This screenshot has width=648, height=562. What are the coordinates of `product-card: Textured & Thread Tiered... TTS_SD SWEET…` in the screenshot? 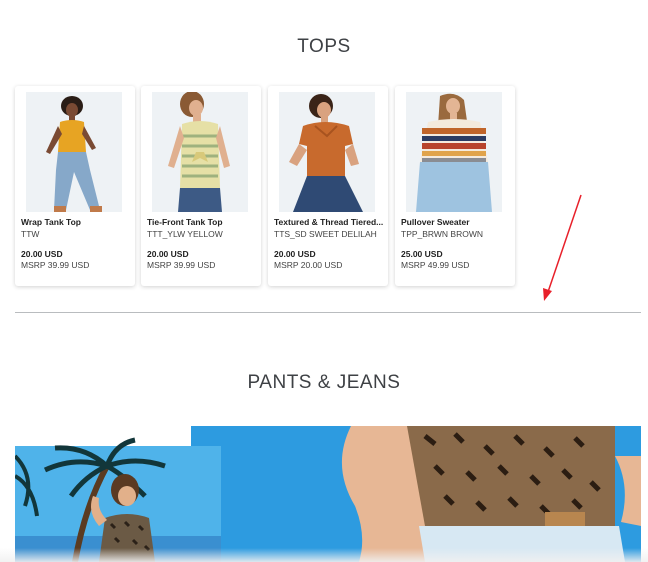 It's located at (328, 186).